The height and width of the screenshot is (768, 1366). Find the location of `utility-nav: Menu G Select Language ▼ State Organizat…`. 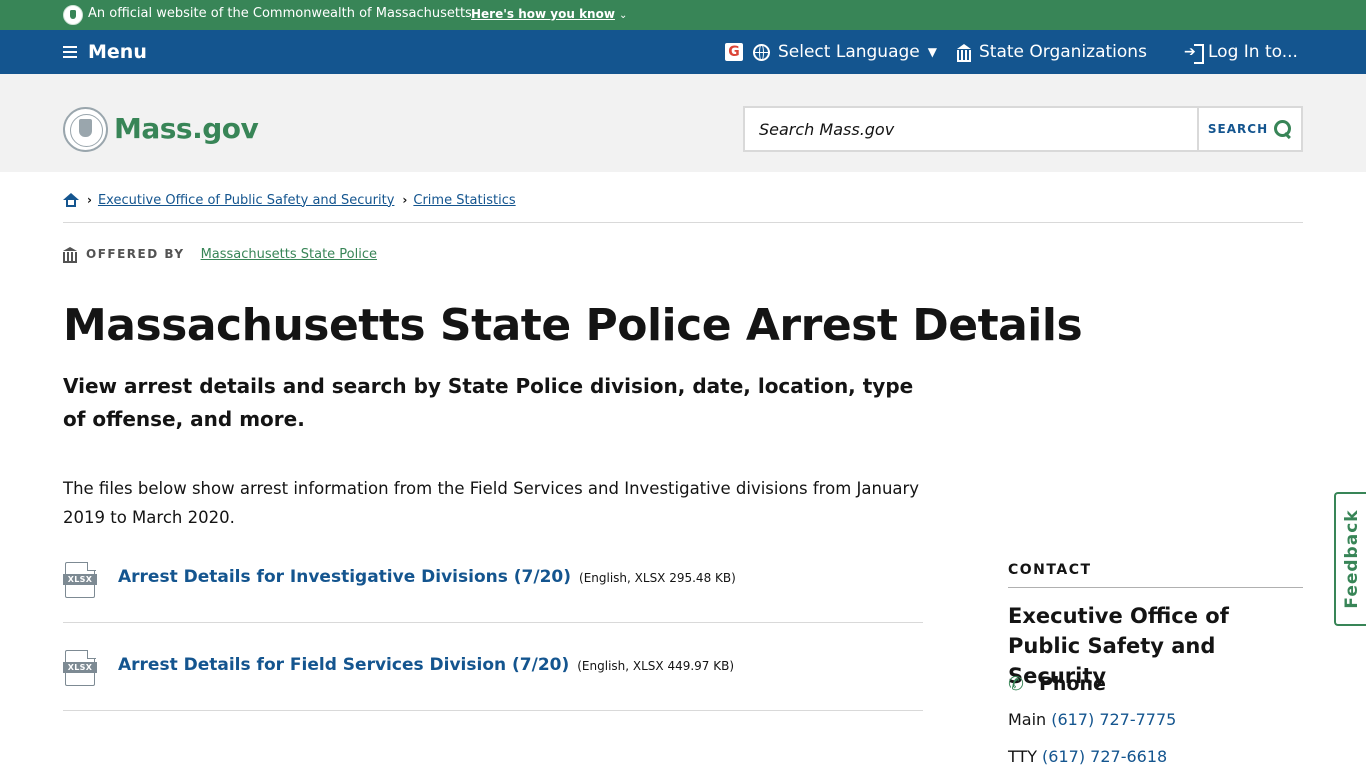

utility-nav: Menu G Select Language ▼ State Organizat… is located at coordinates (683, 52).